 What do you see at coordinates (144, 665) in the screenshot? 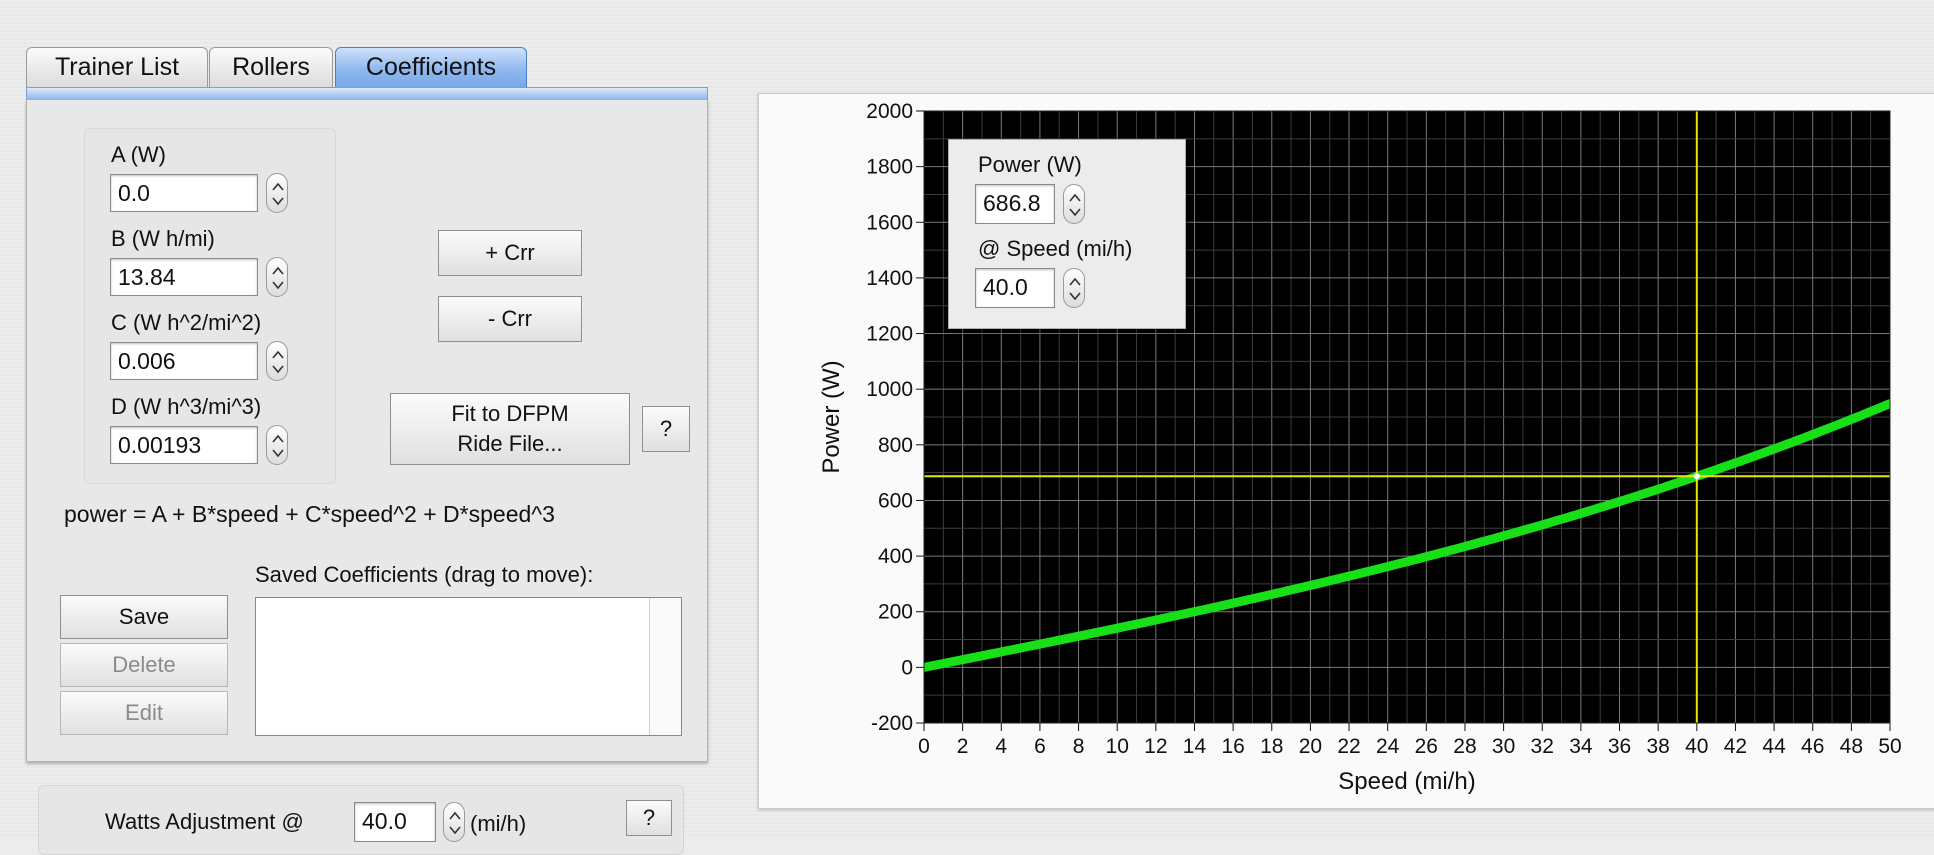
I see `delete-button: Delete` at bounding box center [144, 665].